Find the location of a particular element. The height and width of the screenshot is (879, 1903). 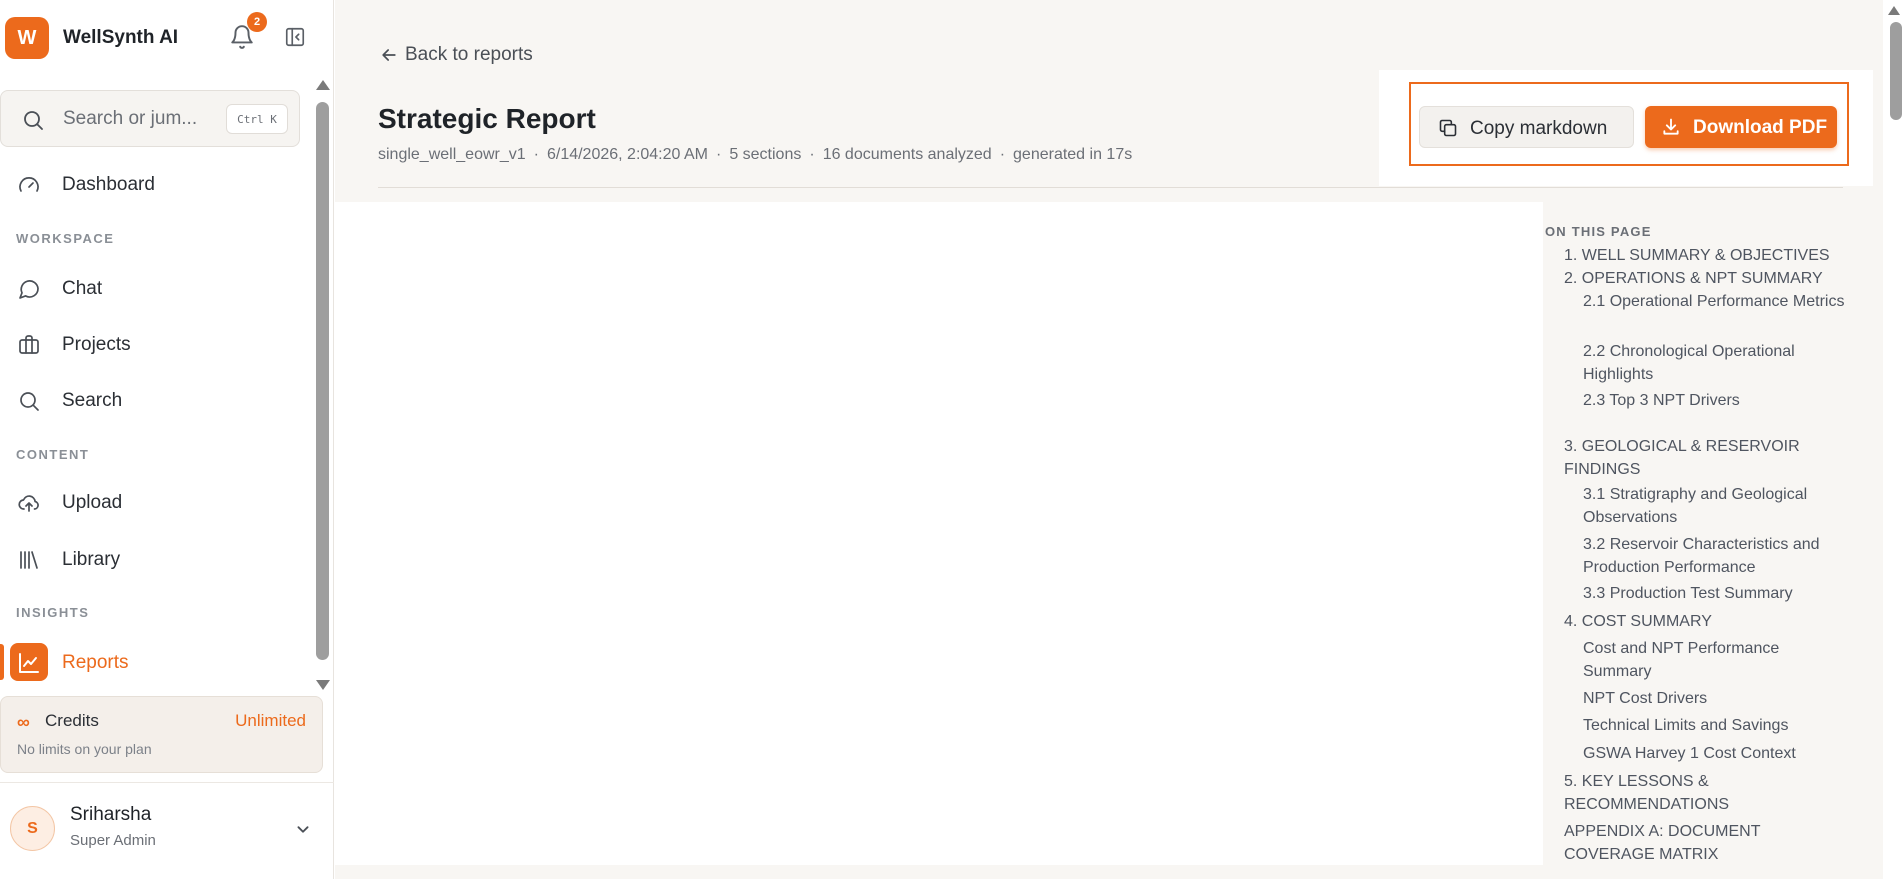

back-link-label: Back to reports is located at coordinates (469, 54).